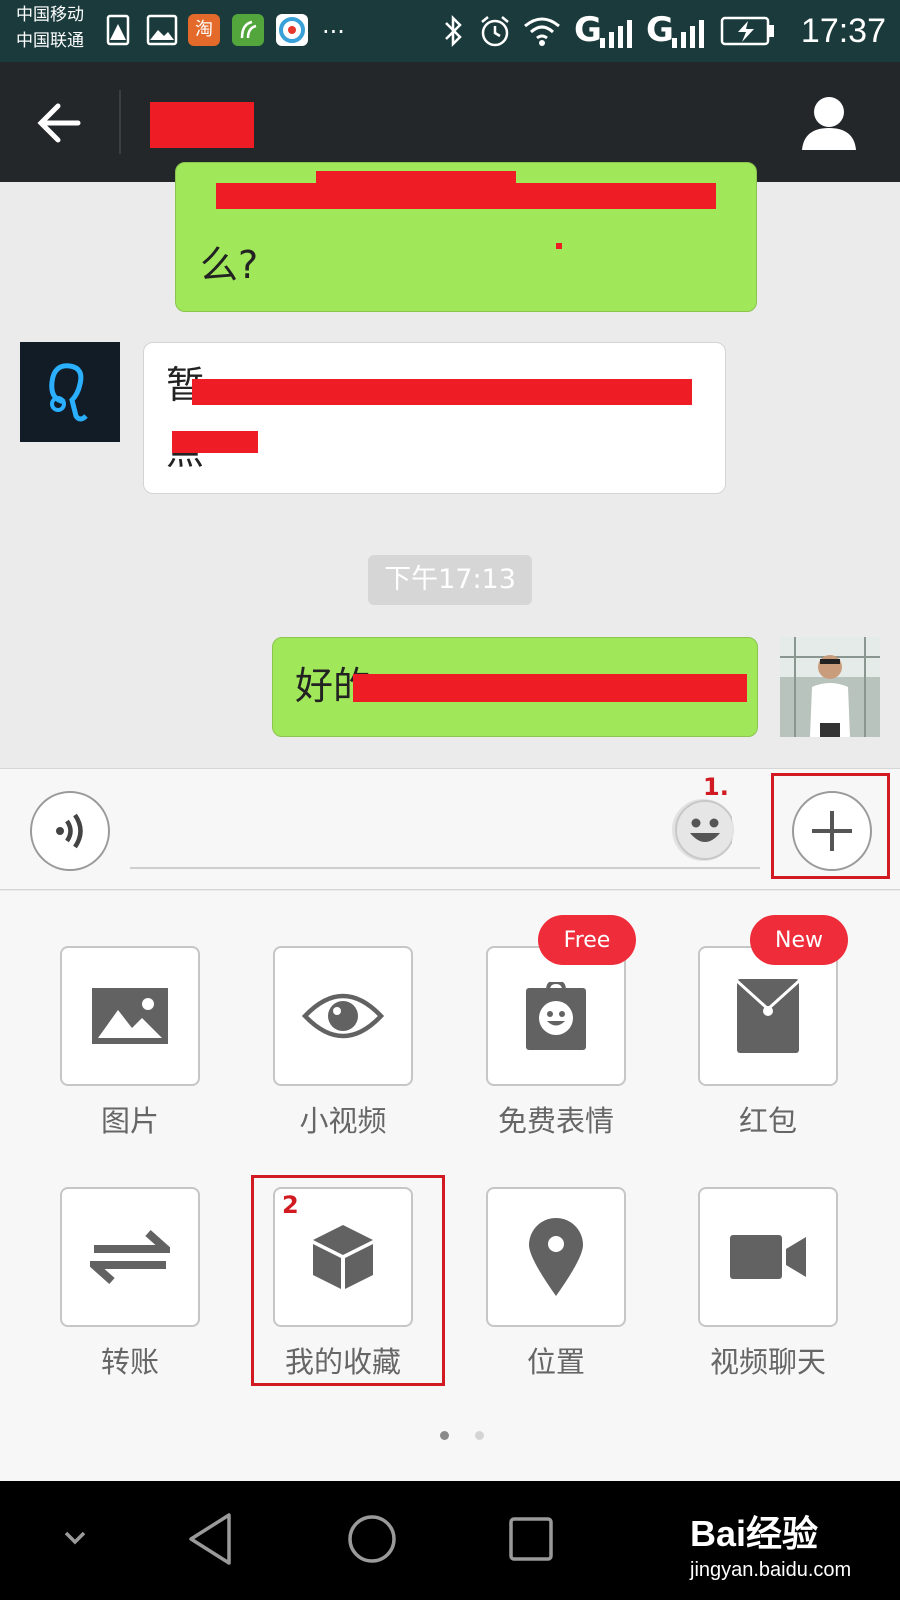 This screenshot has height=1600, width=900. I want to click on nav-recents-square-icon, so click(531, 1539).